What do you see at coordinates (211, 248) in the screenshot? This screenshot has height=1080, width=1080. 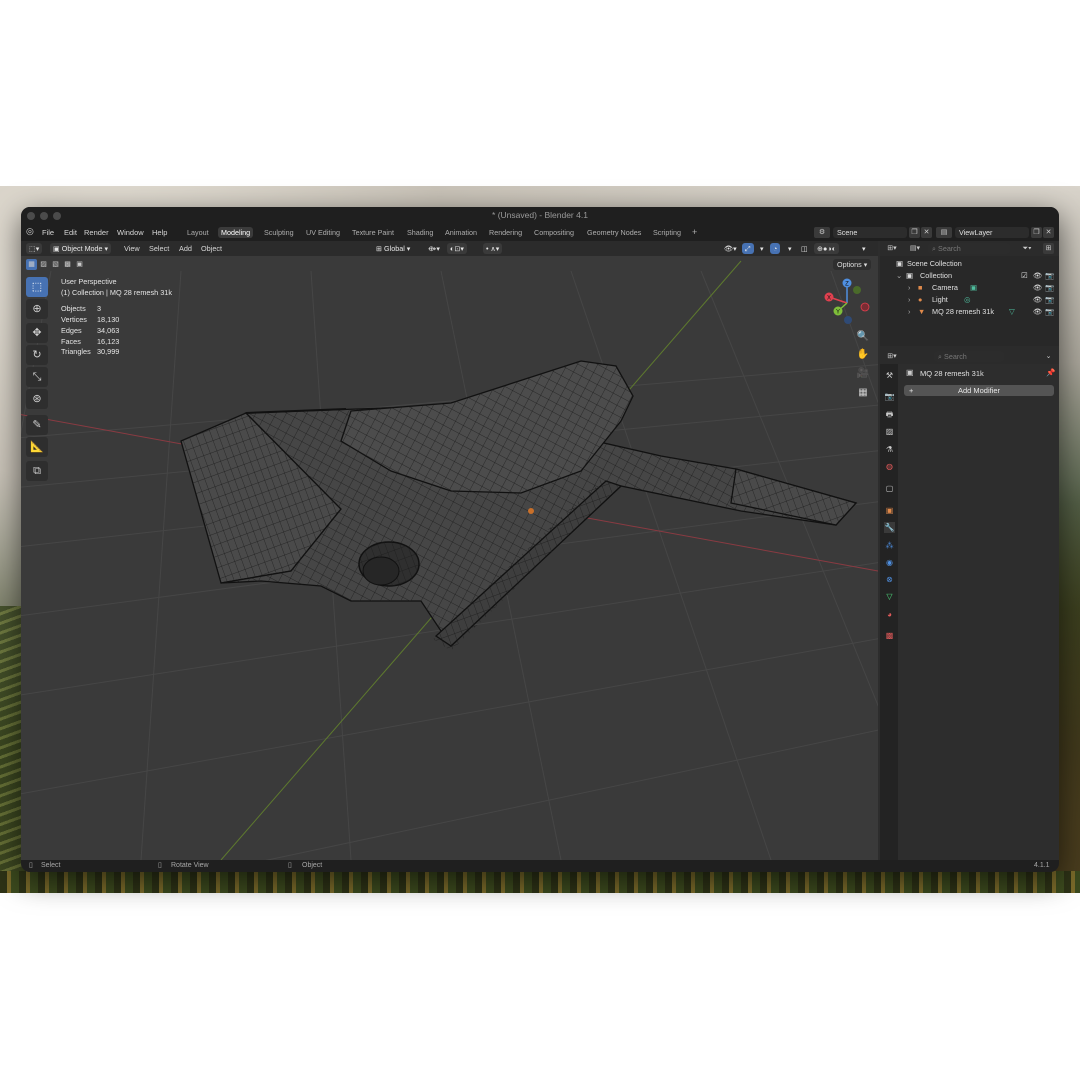 I see `menu-object: Object` at bounding box center [211, 248].